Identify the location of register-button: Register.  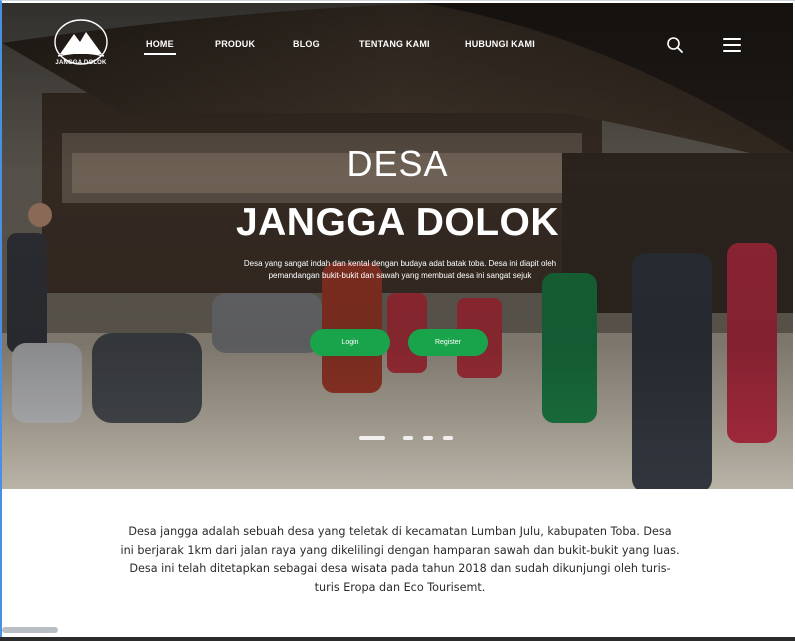
(448, 342).